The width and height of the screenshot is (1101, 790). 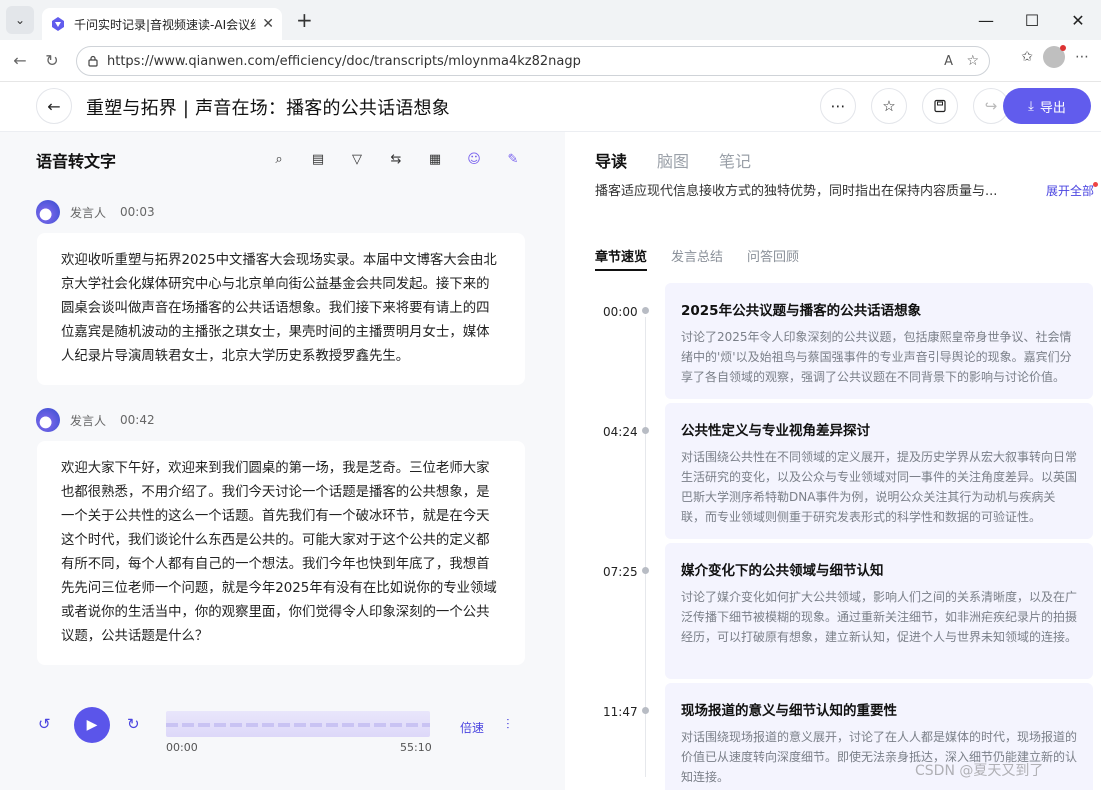 What do you see at coordinates (948, 61) in the screenshot?
I see `read-aloud-icon: A` at bounding box center [948, 61].